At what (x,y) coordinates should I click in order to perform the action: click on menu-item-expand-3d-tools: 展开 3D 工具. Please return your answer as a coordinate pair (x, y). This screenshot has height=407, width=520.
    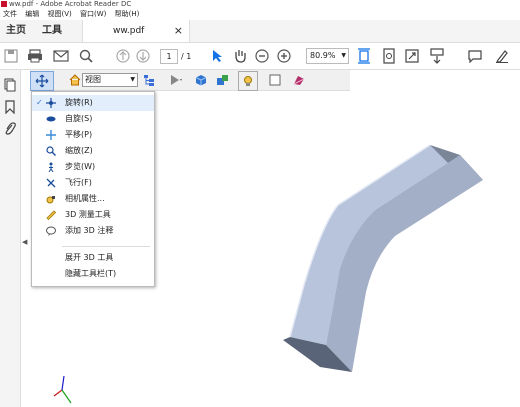
    Looking at the image, I should click on (93, 258).